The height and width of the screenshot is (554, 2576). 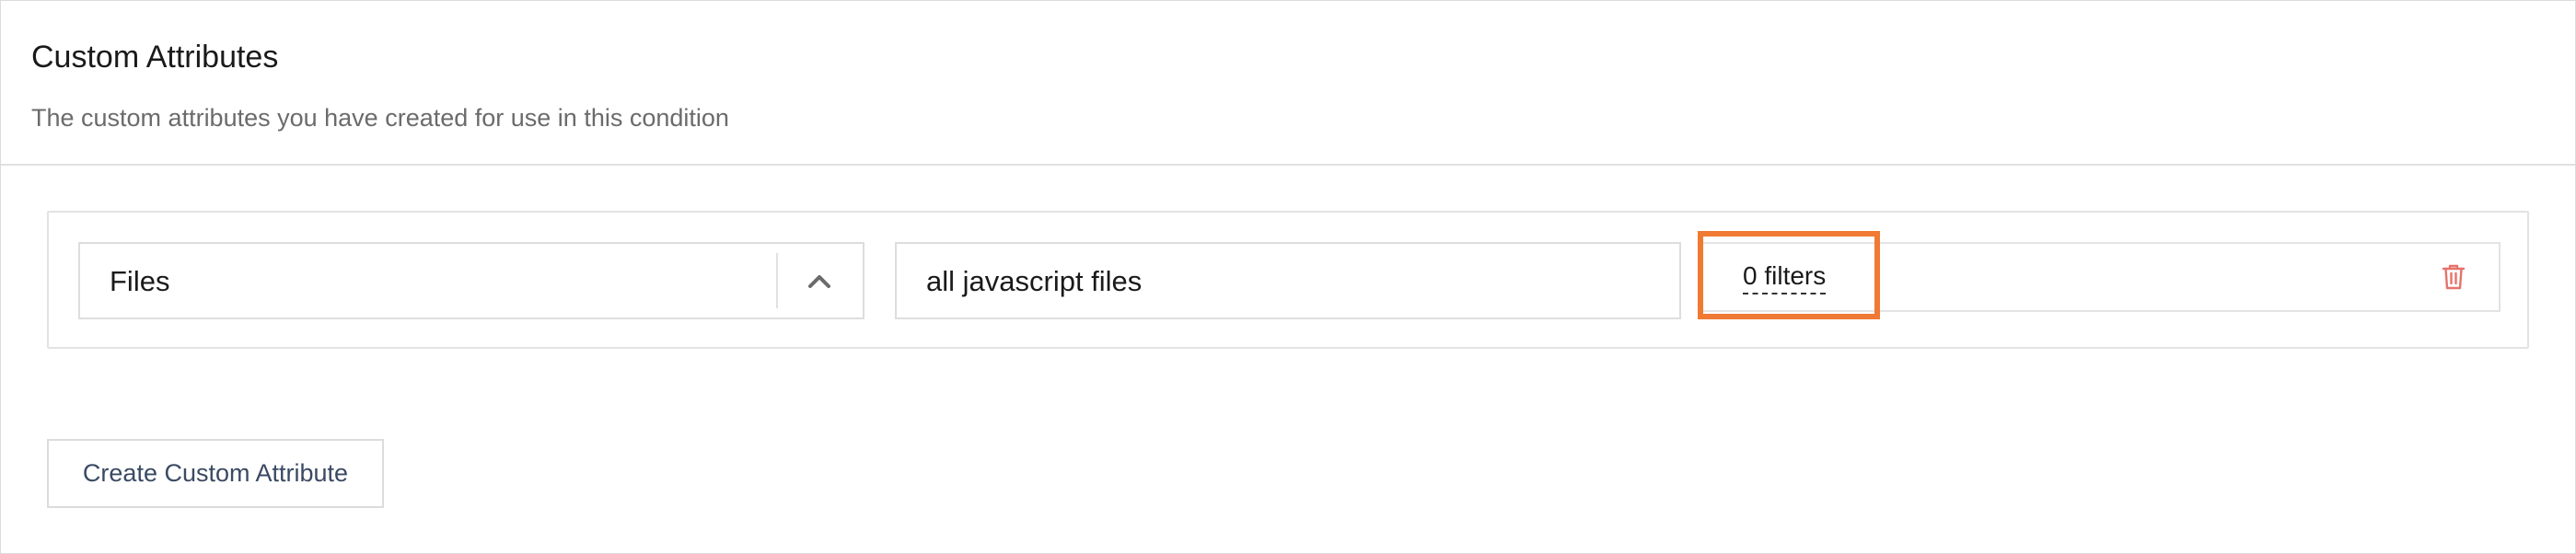 I want to click on create-custom-attribute-button: Create Custom Attribute, so click(x=215, y=473).